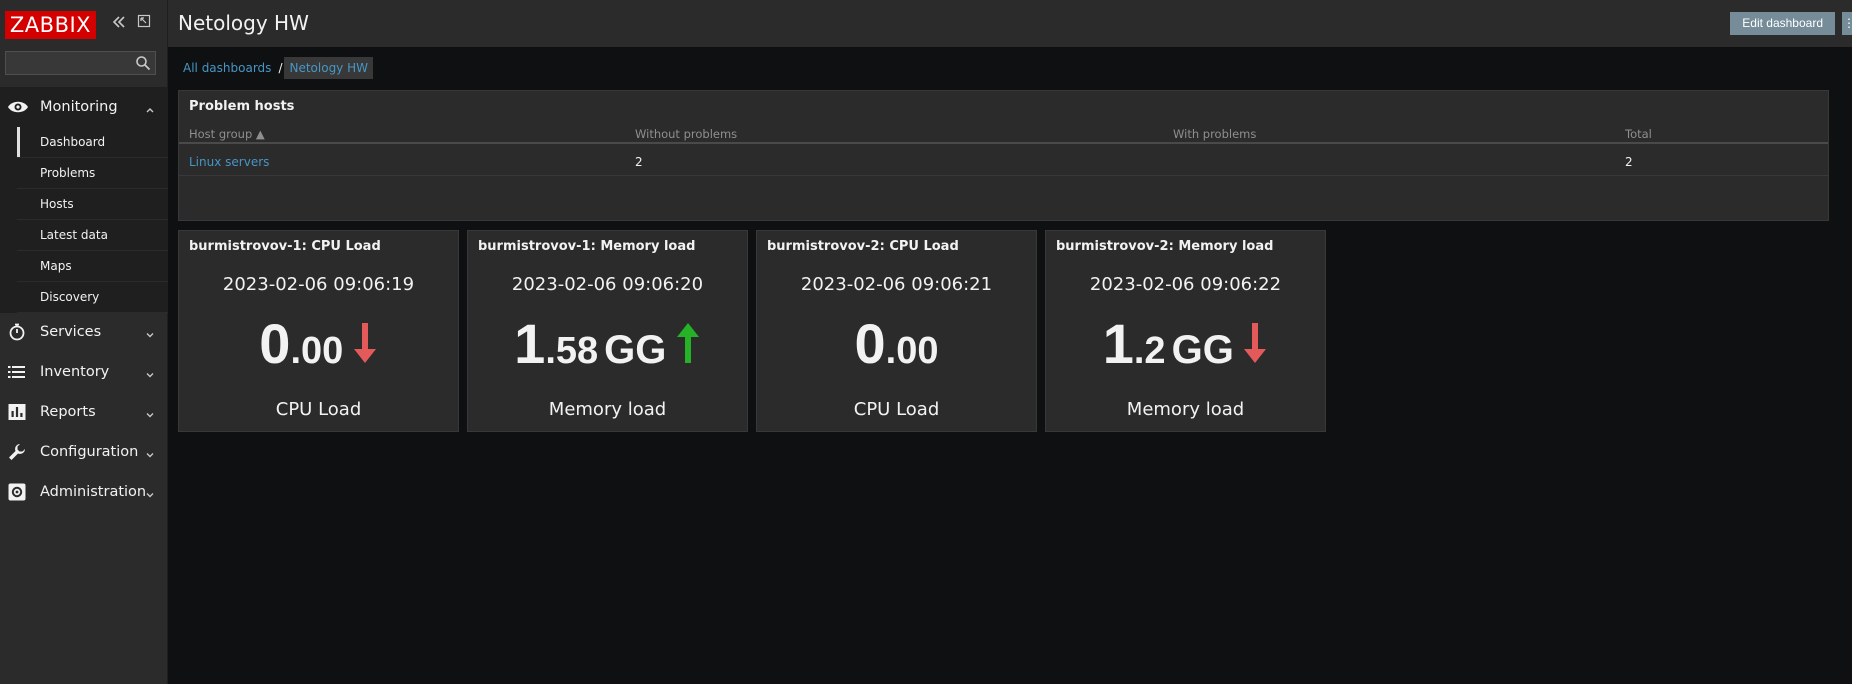 Image resolution: width=1852 pixels, height=684 pixels. I want to click on sidebar-item-dashboard: Dashboard, so click(92, 142).